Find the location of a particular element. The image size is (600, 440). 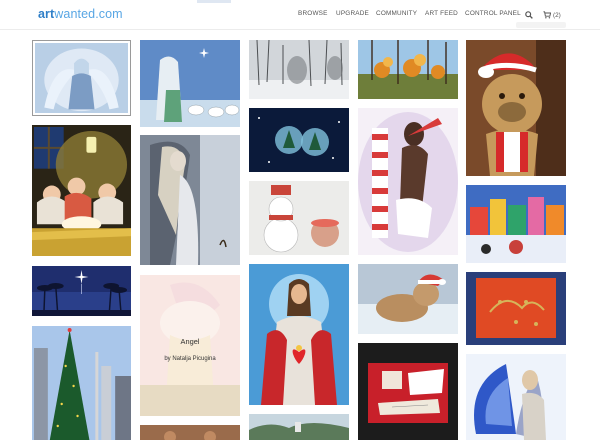

nav-upgrade: UPGRADE is located at coordinates (352, 16).